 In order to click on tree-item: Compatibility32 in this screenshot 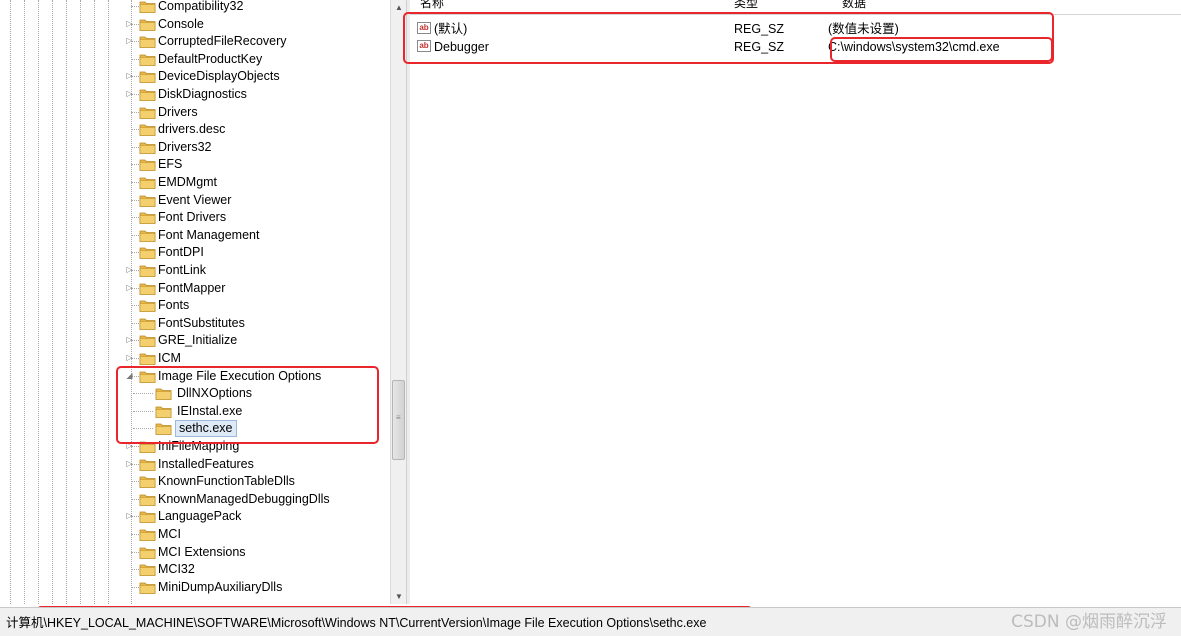, I will do `click(195, 7)`.